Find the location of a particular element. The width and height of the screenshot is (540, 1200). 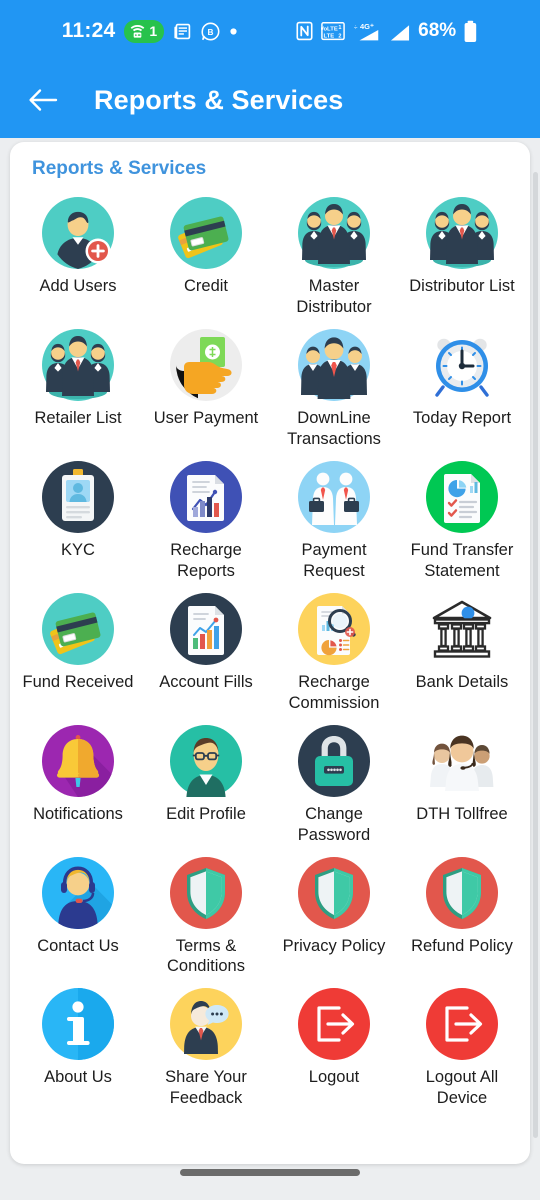

service-tile-recharge-reports: Recharge Reports is located at coordinates (206, 516).